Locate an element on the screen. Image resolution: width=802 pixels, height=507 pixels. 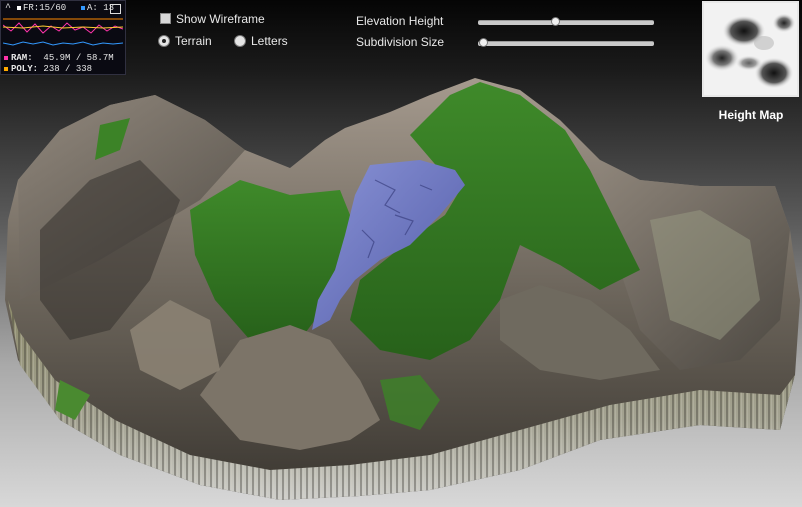
terrain-radio-label: Terrain is located at coordinates (193, 41).